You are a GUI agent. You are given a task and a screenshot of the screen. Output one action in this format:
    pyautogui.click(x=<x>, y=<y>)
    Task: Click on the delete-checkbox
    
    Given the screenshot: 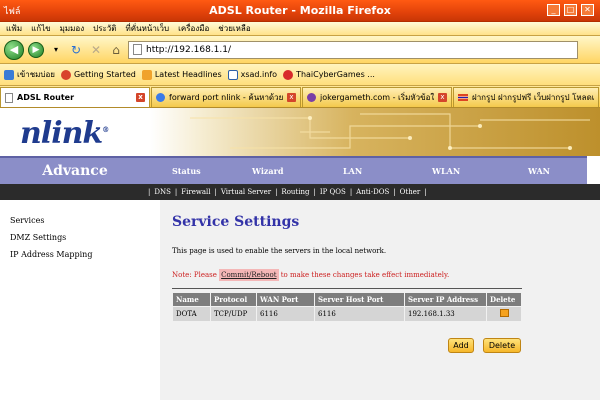 What is the action you would take?
    pyautogui.click(x=504, y=313)
    